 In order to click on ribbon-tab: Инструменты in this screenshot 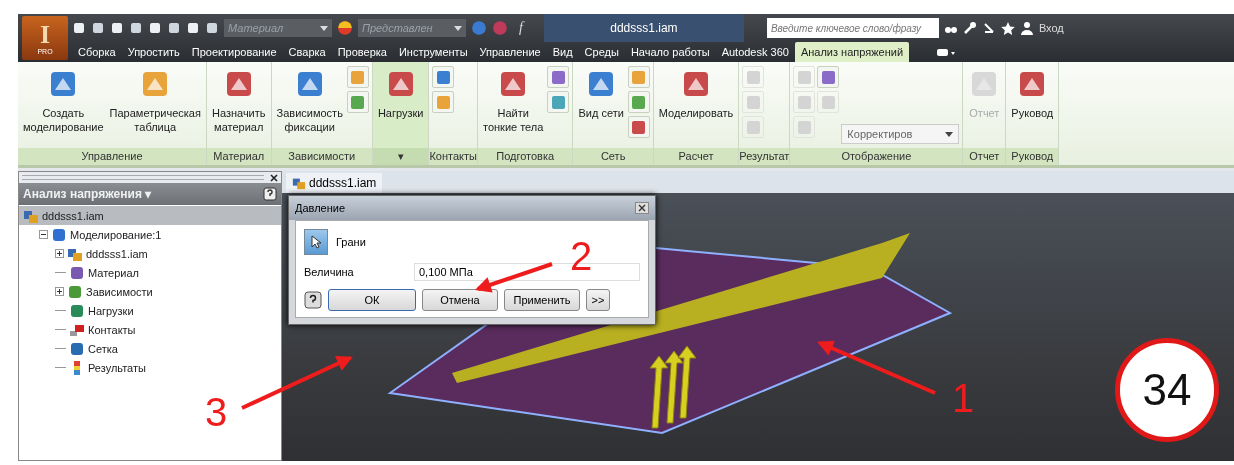, I will do `click(433, 52)`.